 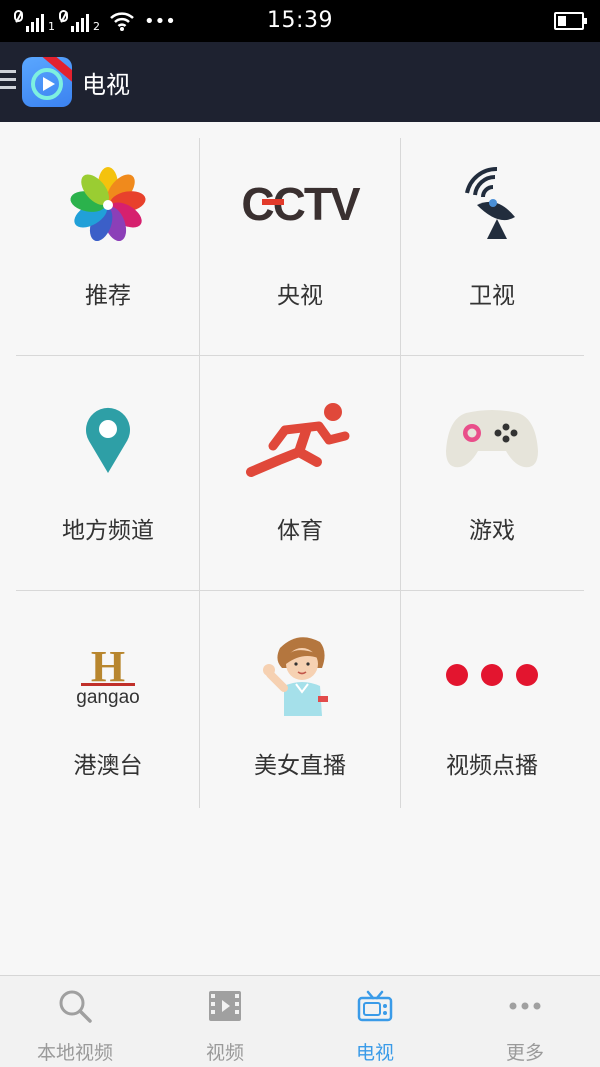 I want to click on satellite-dish-icon, so click(x=492, y=205).